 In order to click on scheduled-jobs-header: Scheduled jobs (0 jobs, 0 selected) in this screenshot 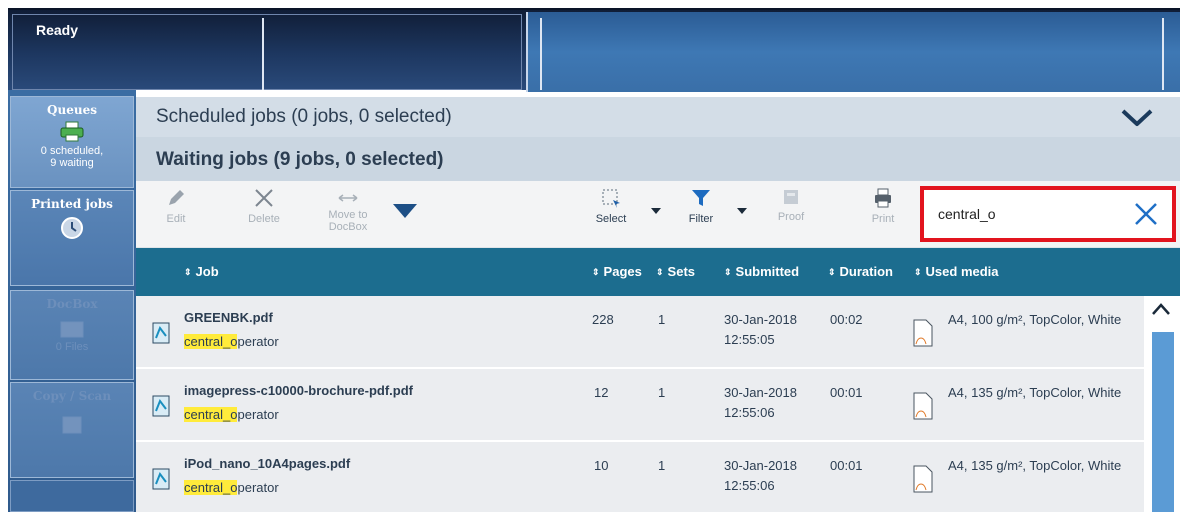, I will do `click(658, 117)`.